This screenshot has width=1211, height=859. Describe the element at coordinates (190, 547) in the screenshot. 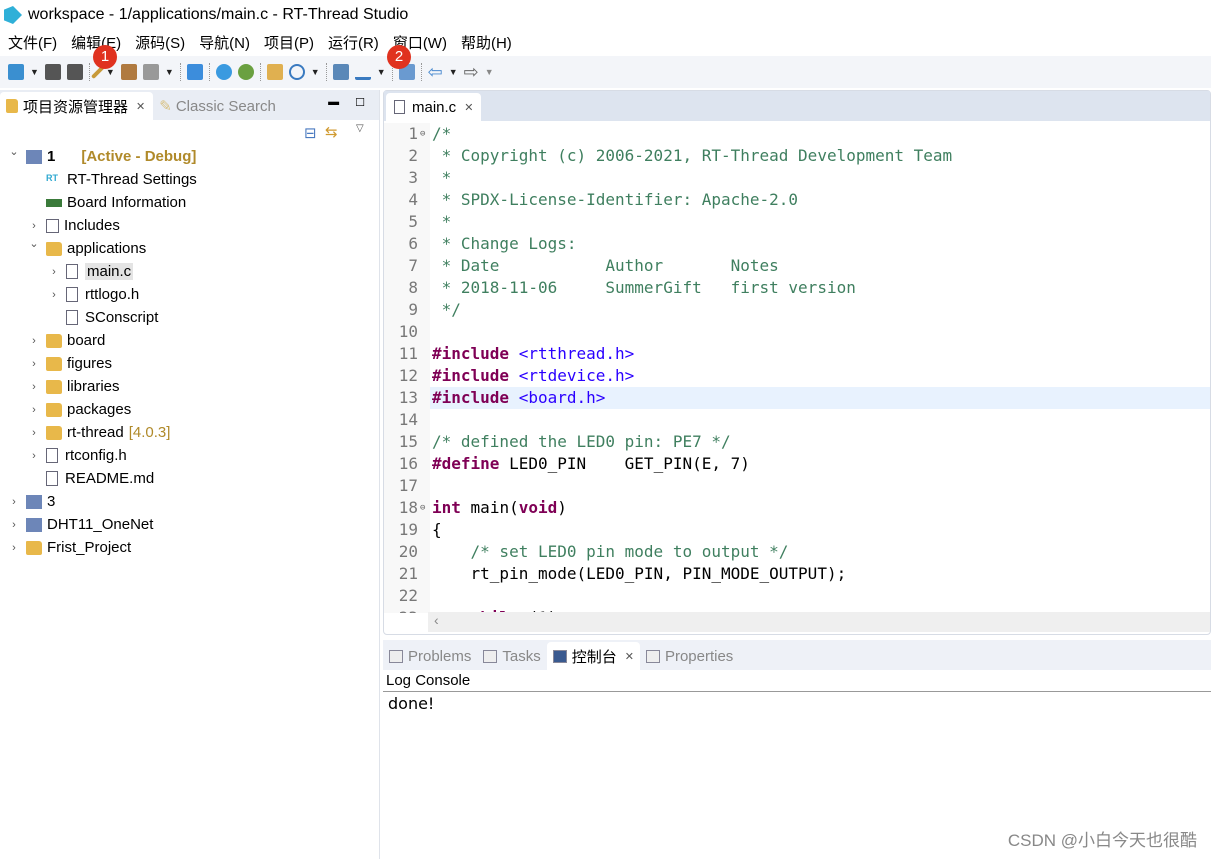

I see `tree-item: › Frist_Project` at that location.